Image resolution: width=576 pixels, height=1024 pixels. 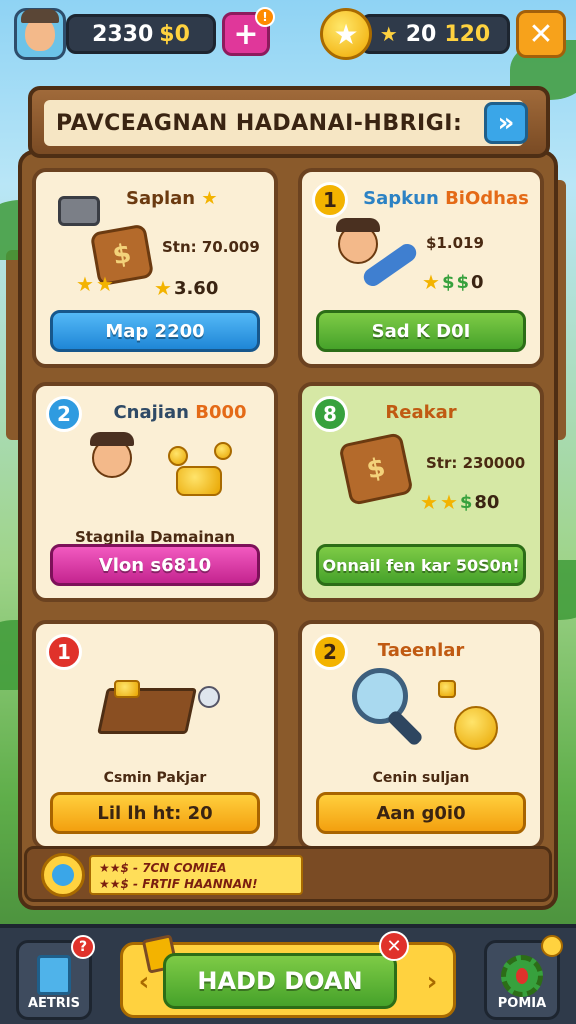 What do you see at coordinates (172, 198) in the screenshot?
I see `card-title: Saplan ★` at bounding box center [172, 198].